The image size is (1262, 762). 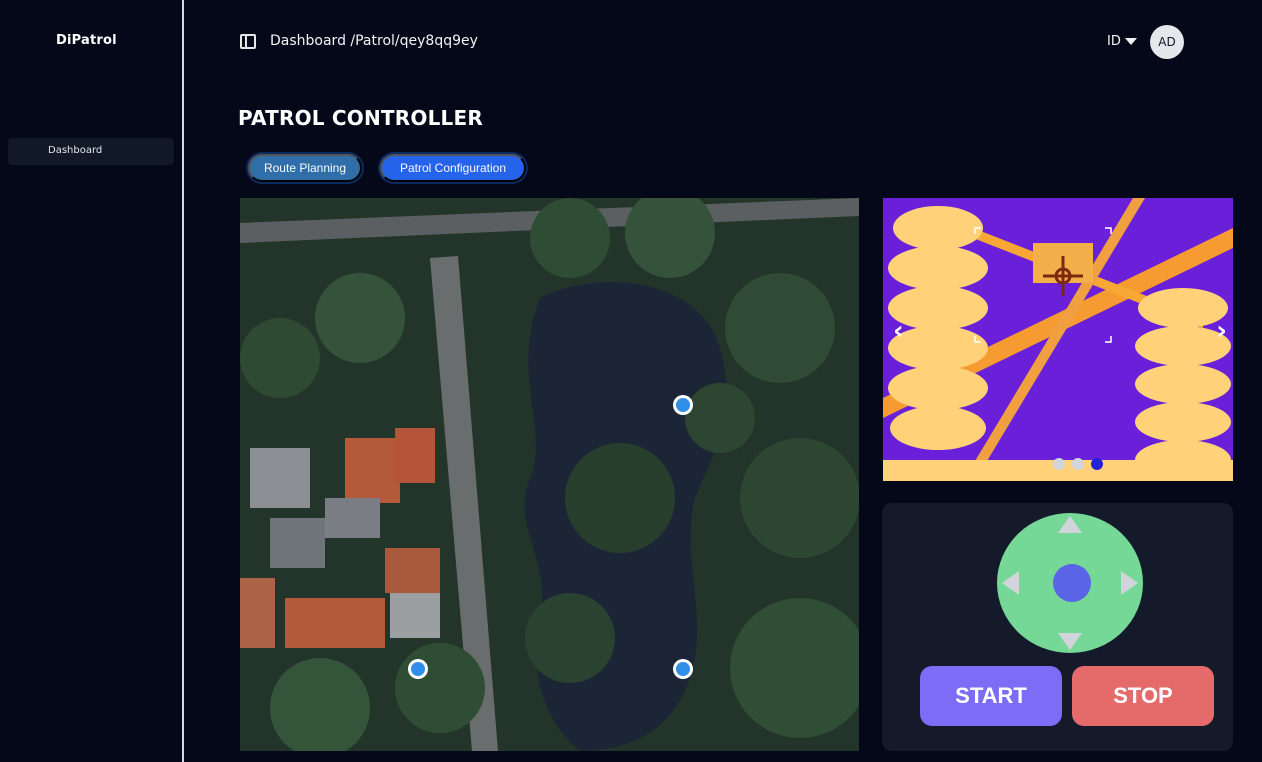 What do you see at coordinates (1221, 331) in the screenshot?
I see `chevron-right-icon: ›` at bounding box center [1221, 331].